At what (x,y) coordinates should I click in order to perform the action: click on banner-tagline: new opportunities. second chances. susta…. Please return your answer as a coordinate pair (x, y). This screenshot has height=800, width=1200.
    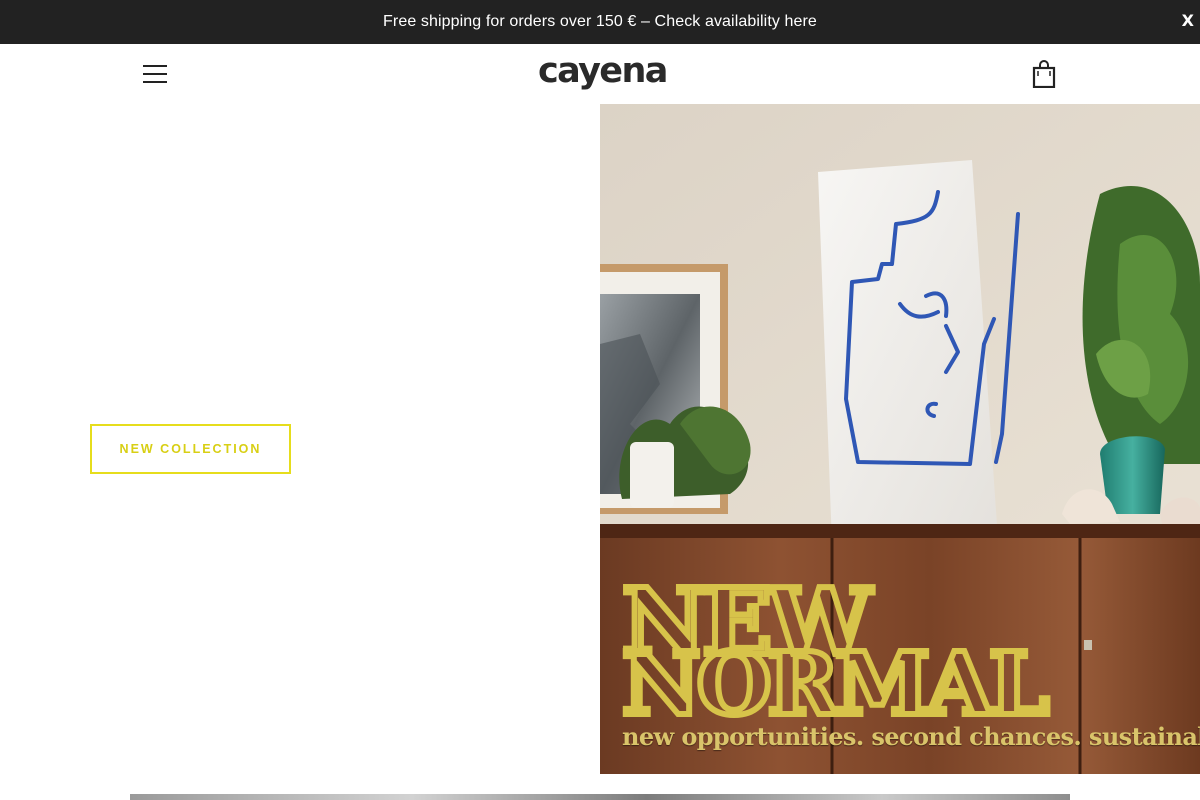
    Looking at the image, I should click on (911, 736).